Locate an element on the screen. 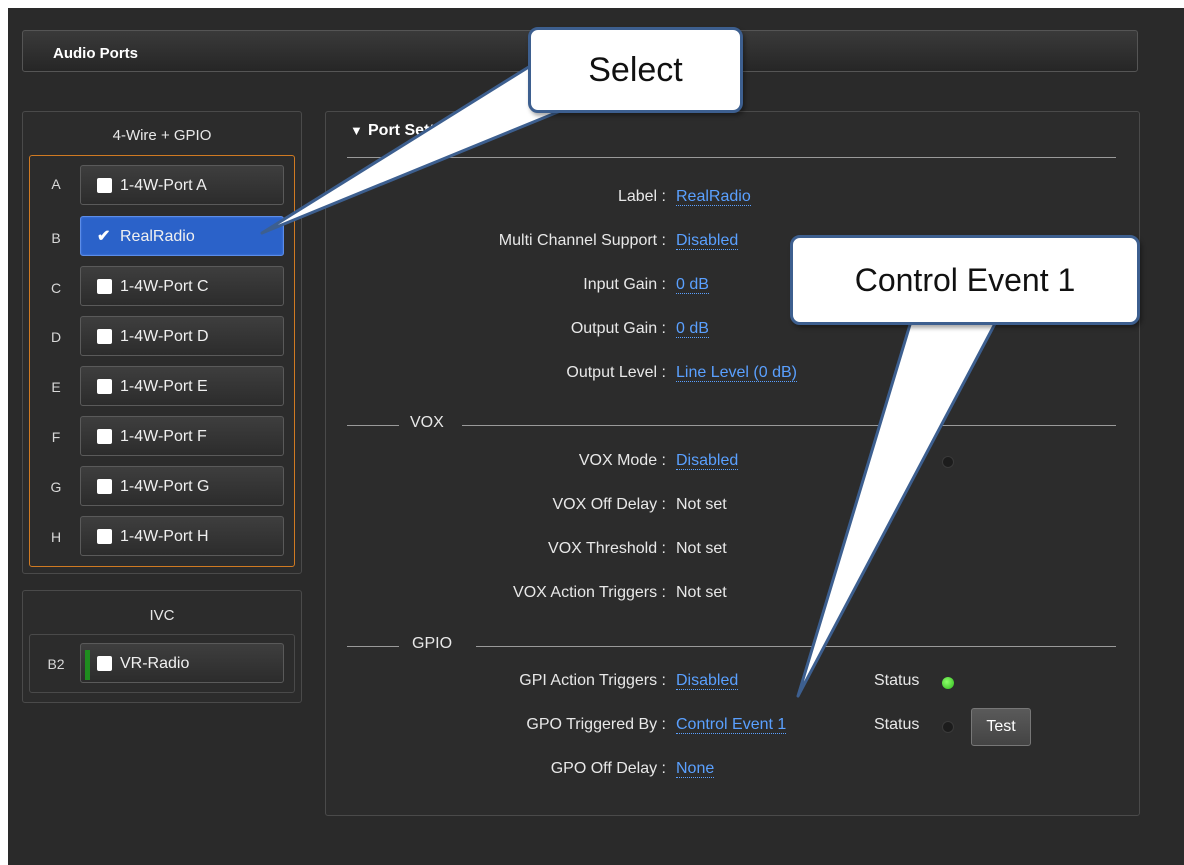  control-event-callout-pointer is located at coordinates (898, 507).